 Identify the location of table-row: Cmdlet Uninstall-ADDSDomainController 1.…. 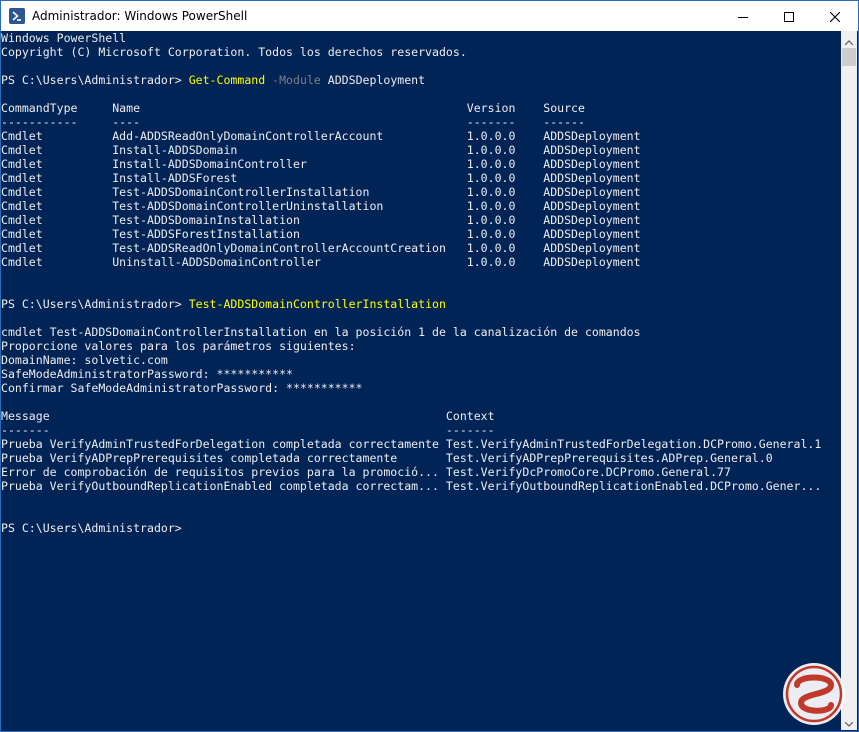
(321, 262).